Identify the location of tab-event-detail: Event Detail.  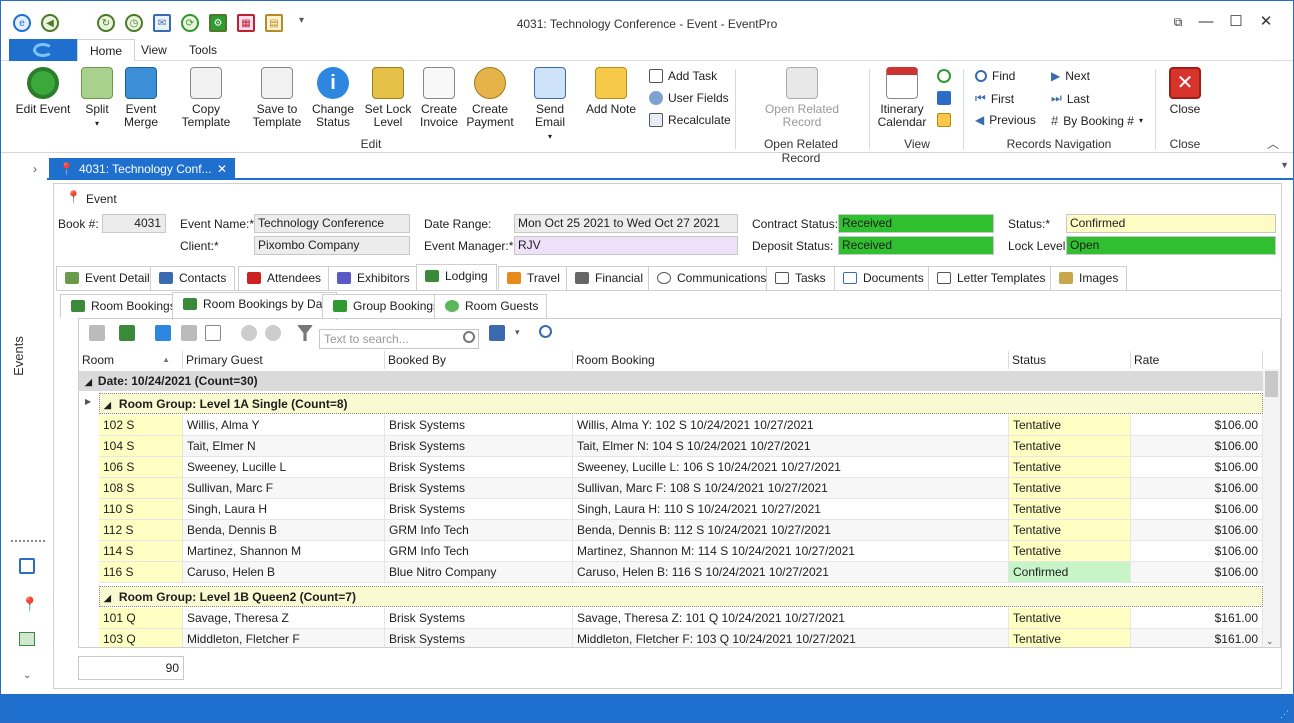
(107, 278).